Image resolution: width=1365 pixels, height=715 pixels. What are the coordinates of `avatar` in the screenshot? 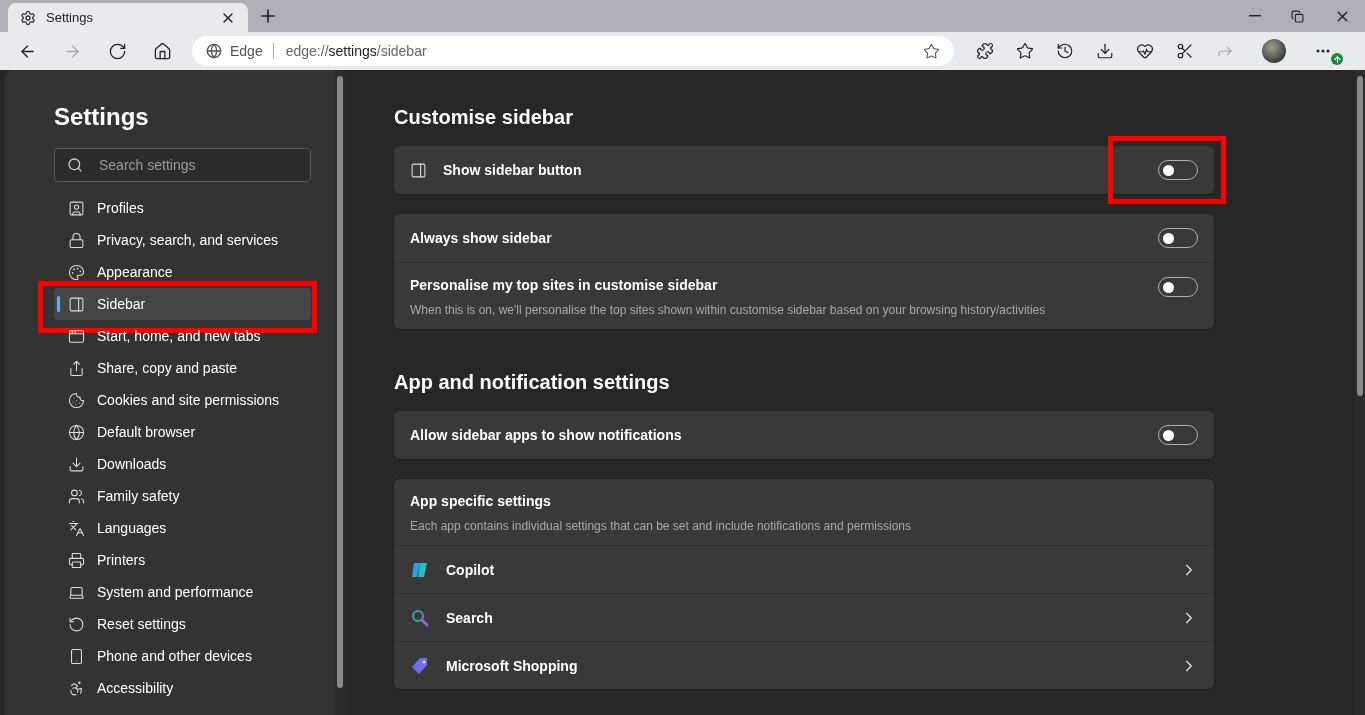 It's located at (1274, 51).